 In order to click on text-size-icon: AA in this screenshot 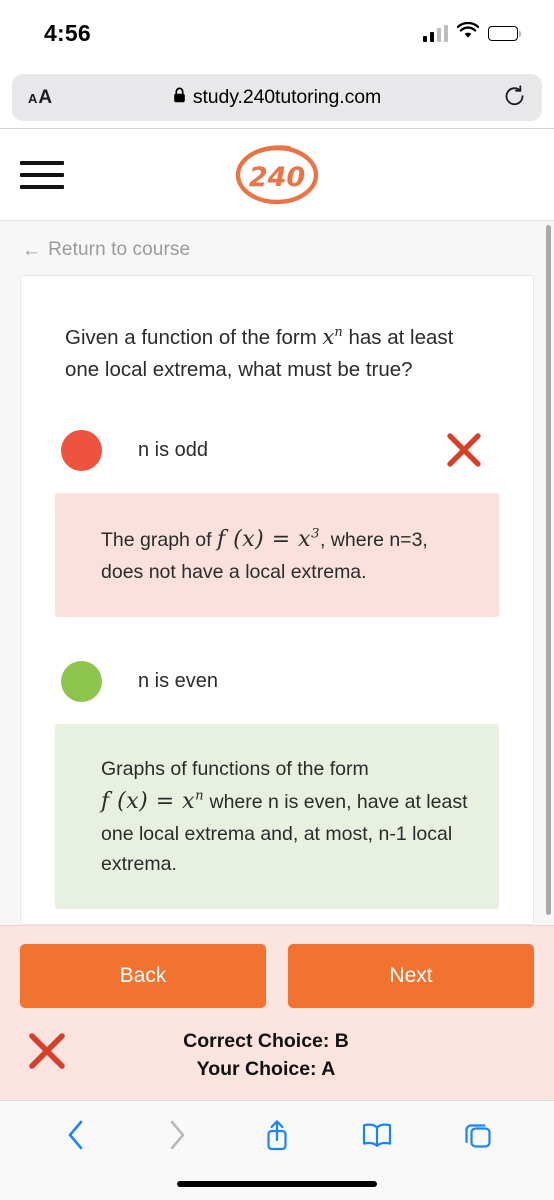, I will do `click(40, 97)`.